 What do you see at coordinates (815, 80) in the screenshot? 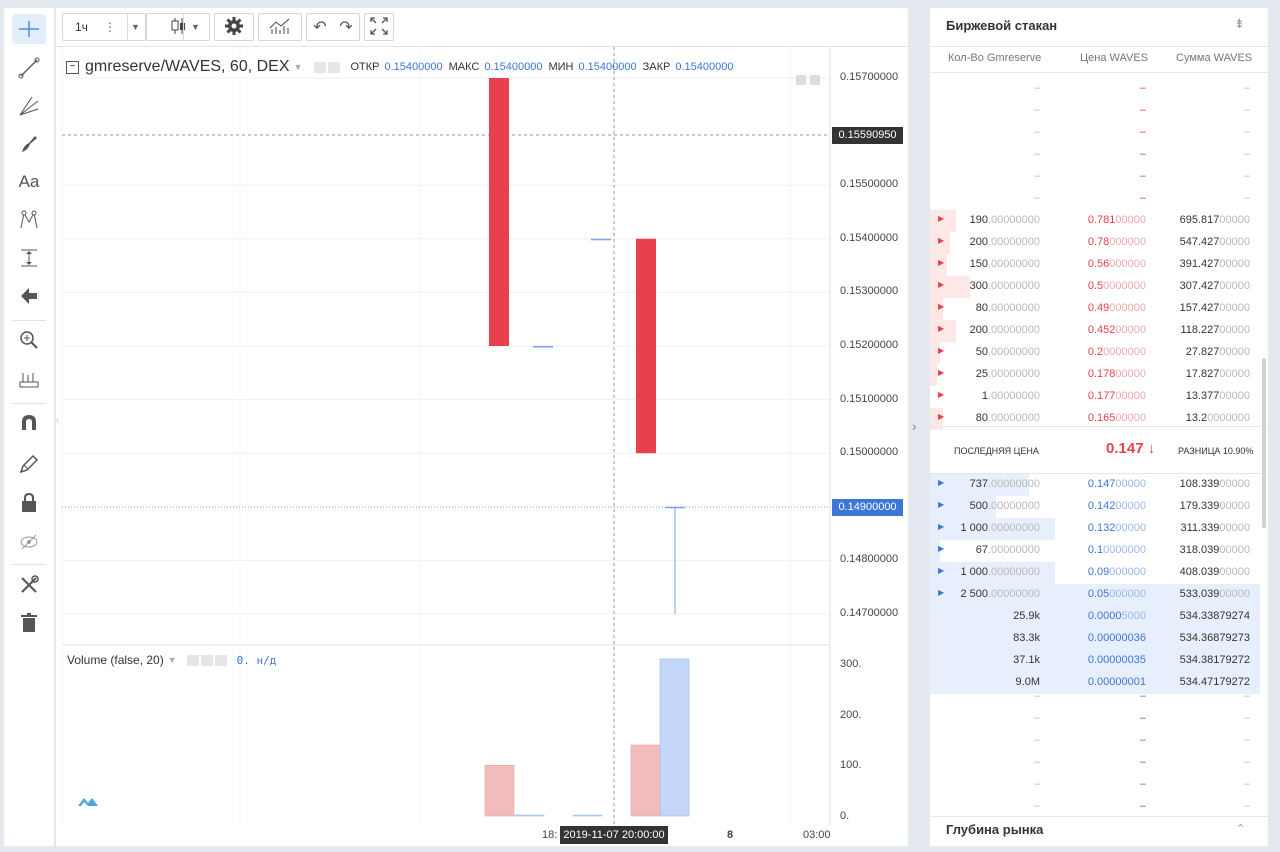
I see `scroll-down-icon` at bounding box center [815, 80].